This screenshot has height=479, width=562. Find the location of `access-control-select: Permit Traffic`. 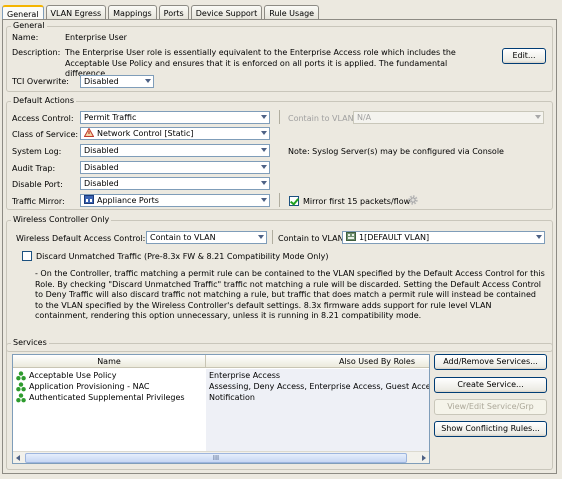

access-control-select: Permit Traffic is located at coordinates (175, 117).